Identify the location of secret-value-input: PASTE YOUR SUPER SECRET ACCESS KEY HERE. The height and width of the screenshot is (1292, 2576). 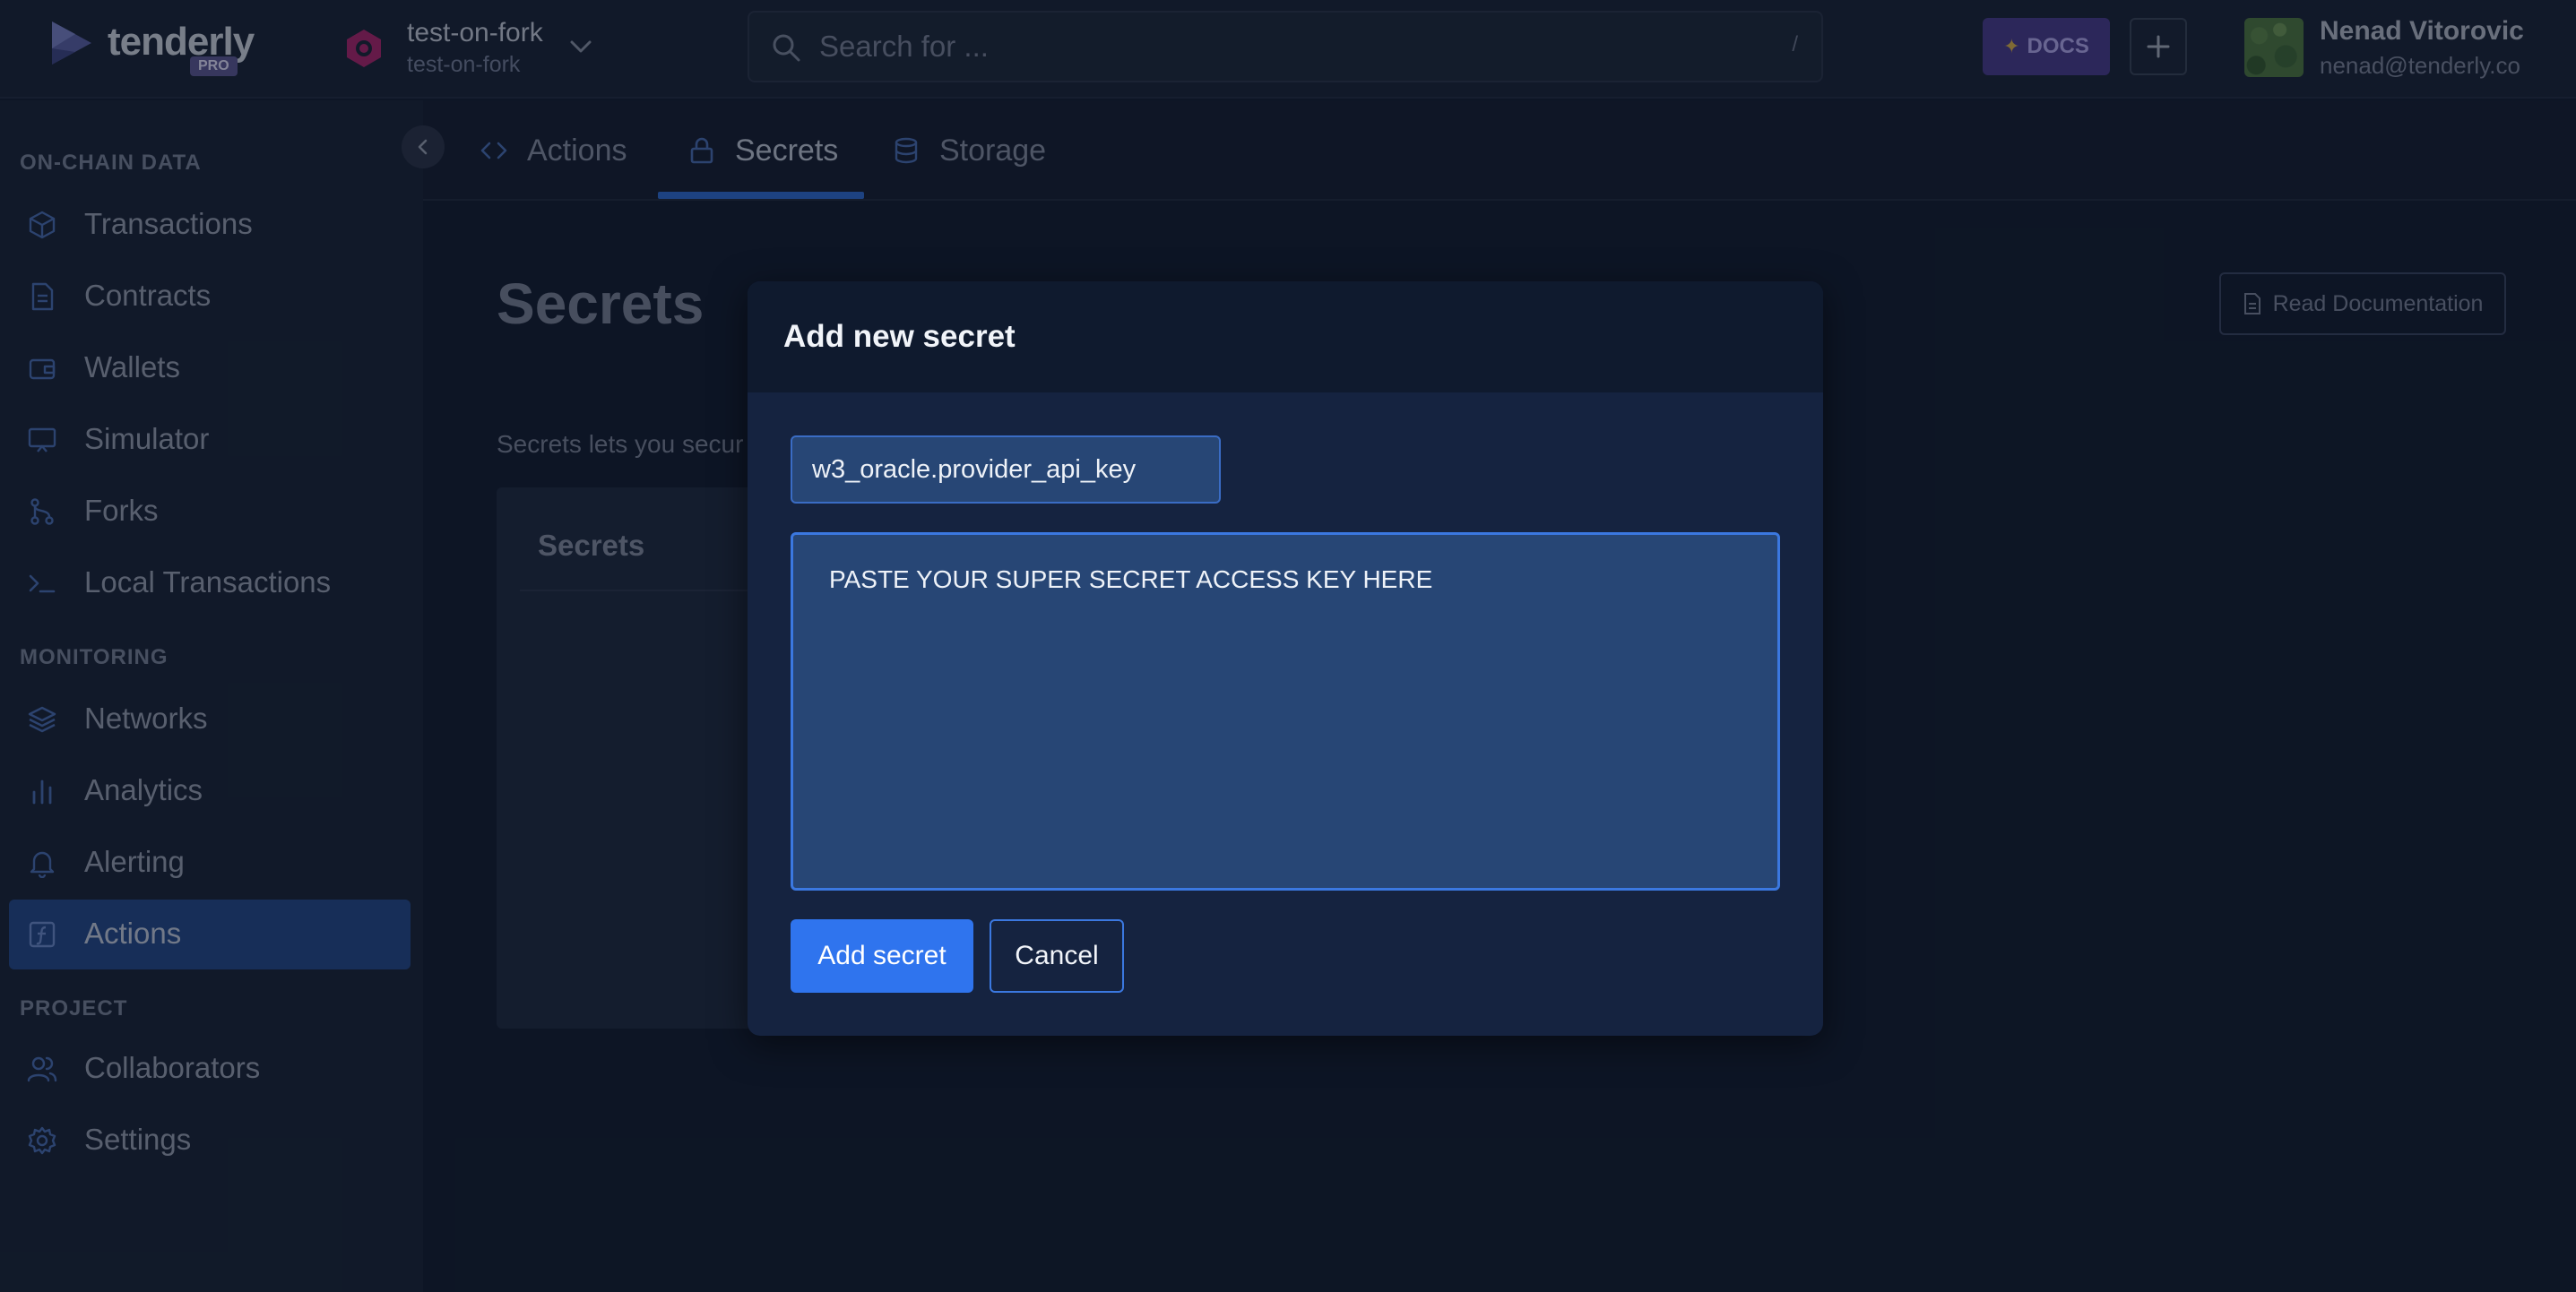
(1285, 711).